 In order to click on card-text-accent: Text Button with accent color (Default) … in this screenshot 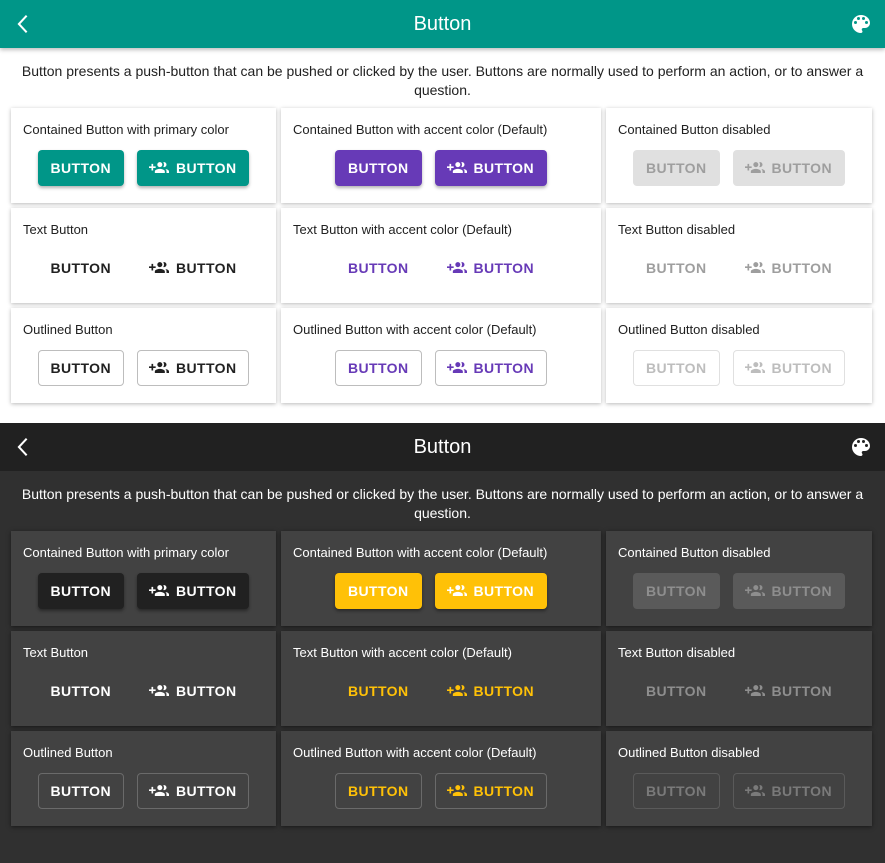, I will do `click(441, 255)`.